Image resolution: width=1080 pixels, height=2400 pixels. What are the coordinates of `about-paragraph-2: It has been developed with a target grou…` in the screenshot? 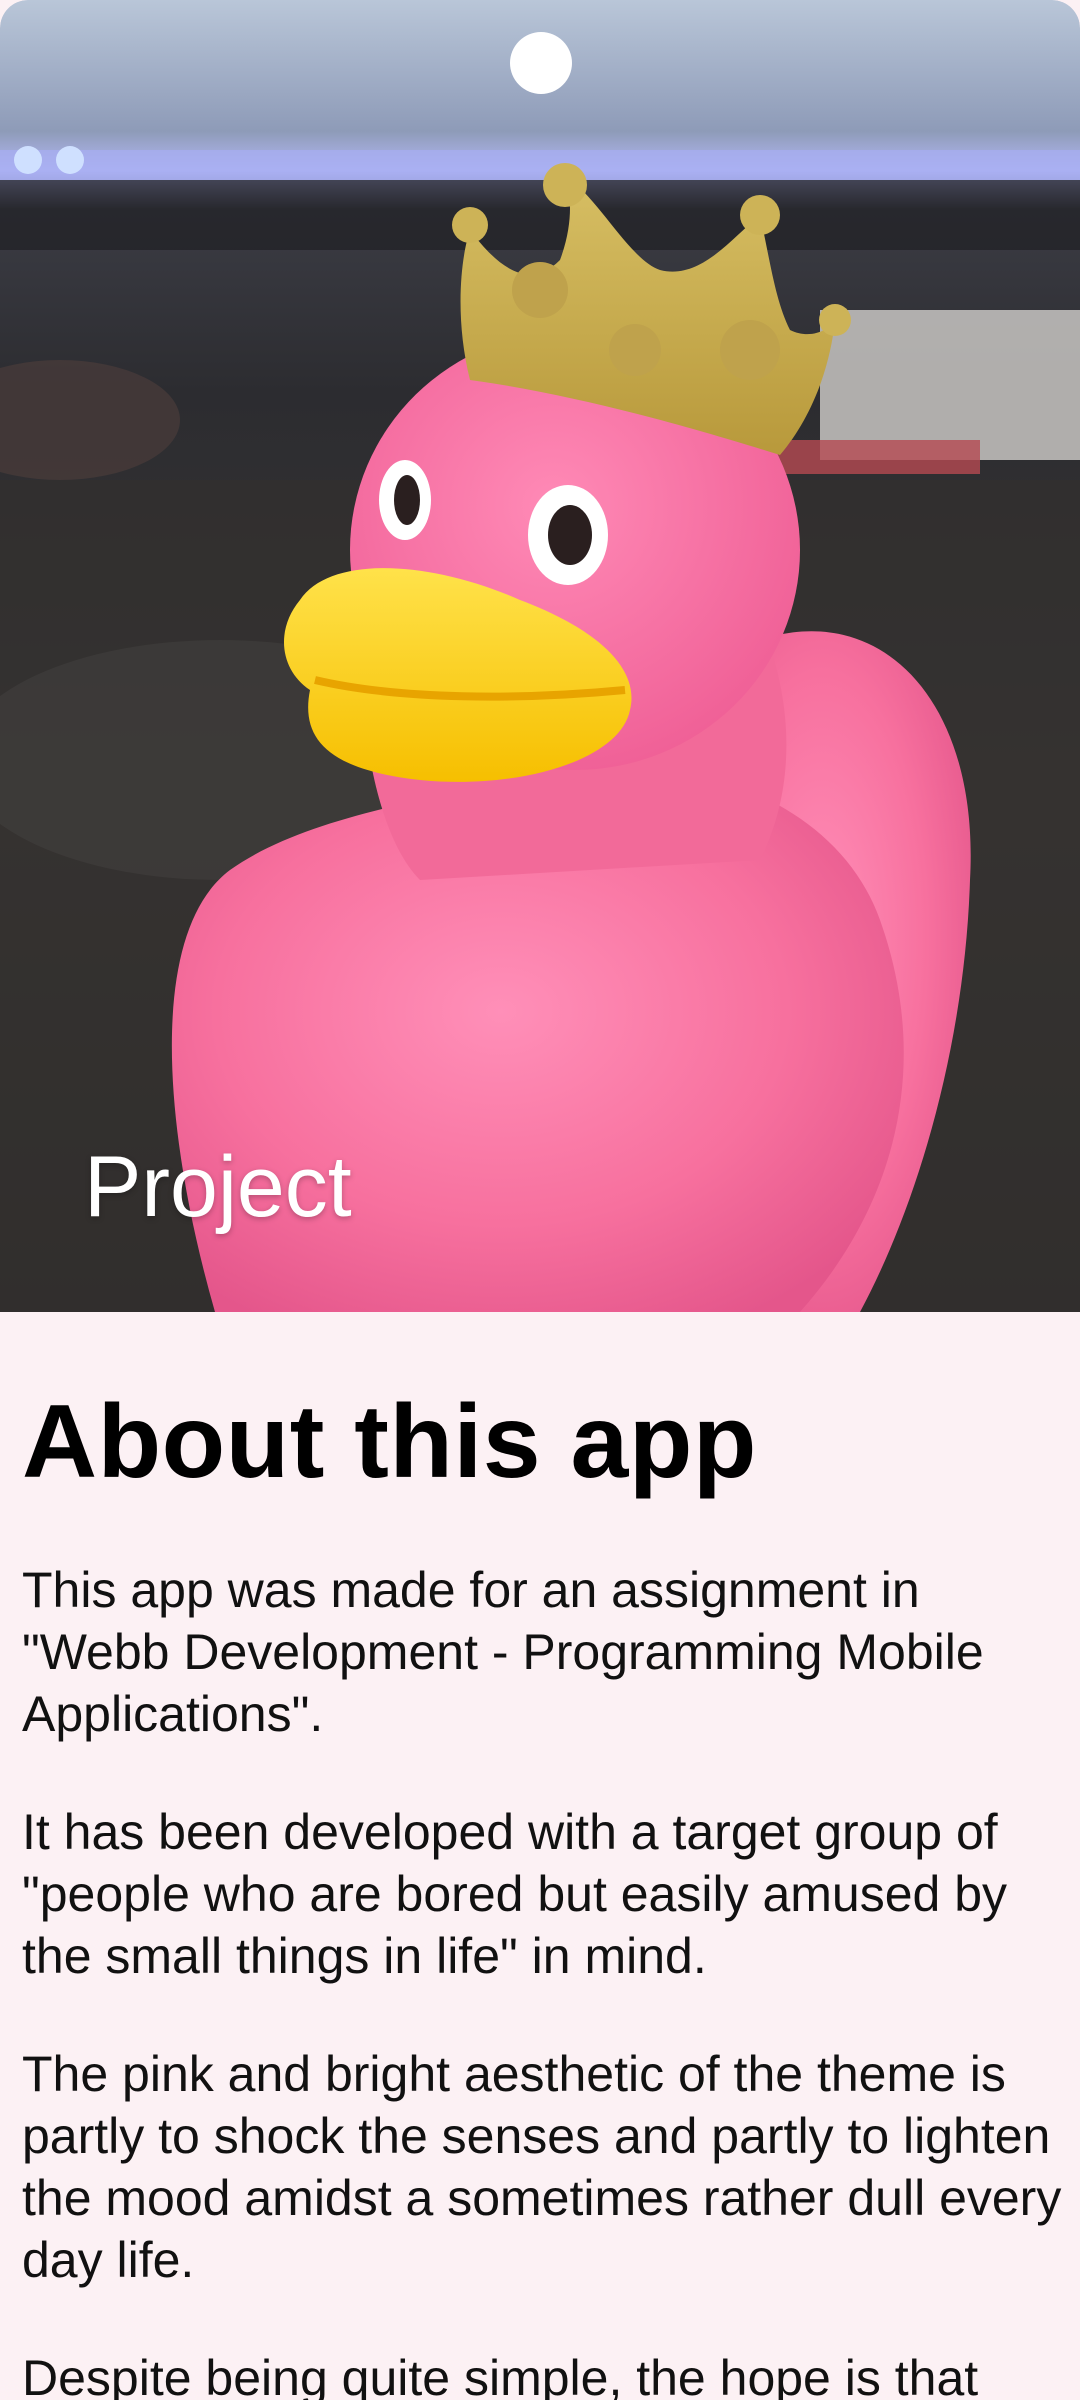 It's located at (515, 1894).